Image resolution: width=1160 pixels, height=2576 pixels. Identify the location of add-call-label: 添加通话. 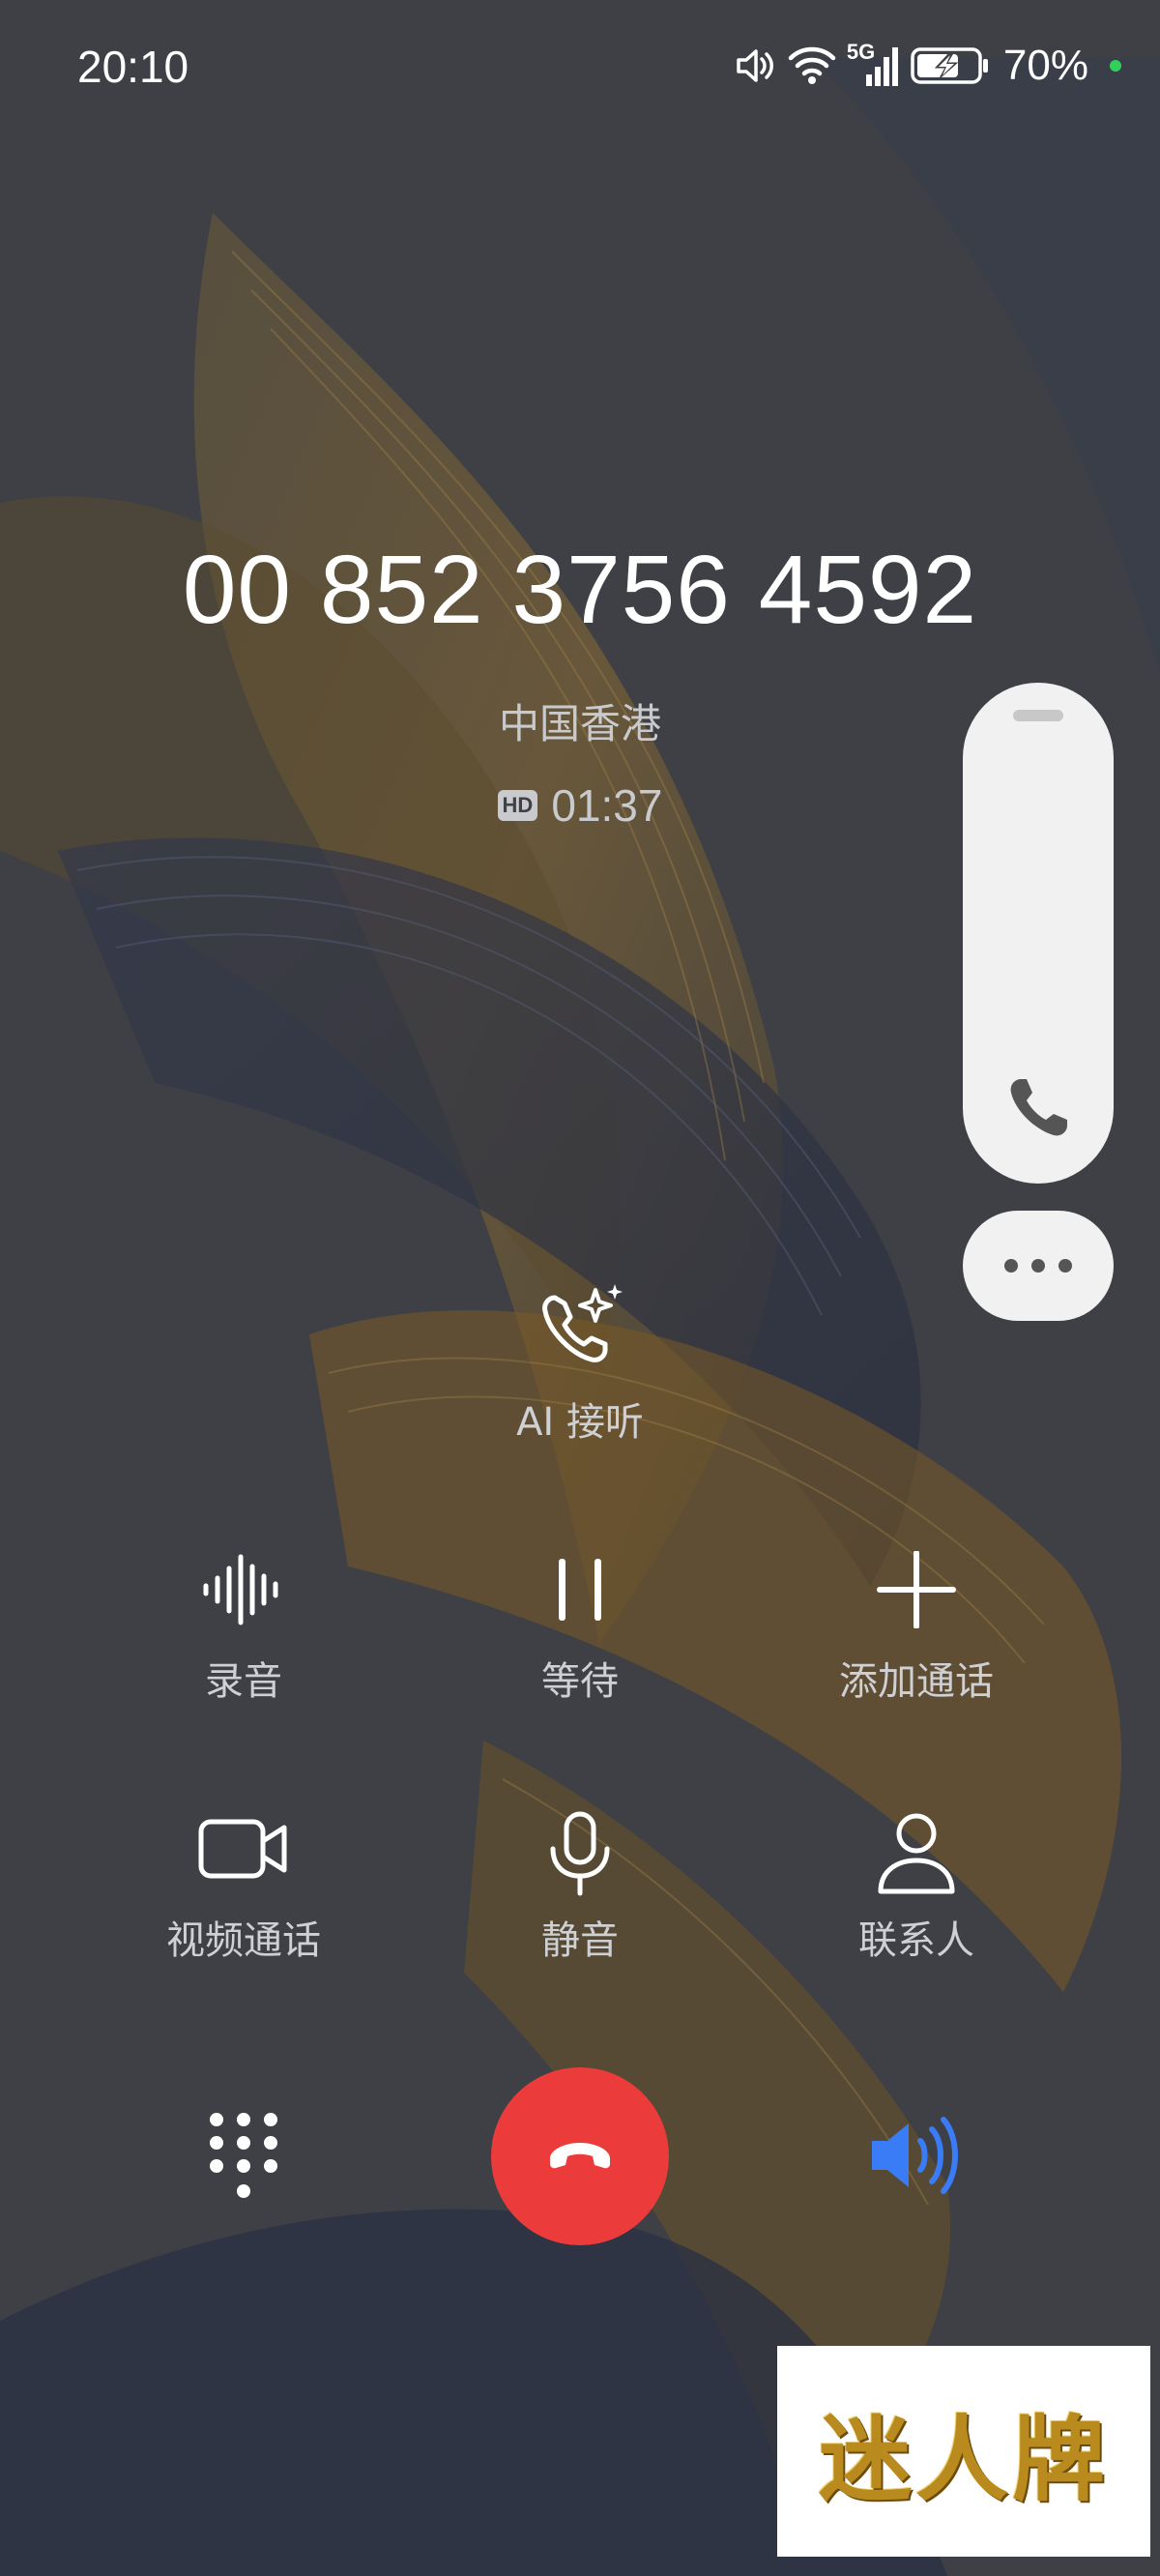
(916, 1681).